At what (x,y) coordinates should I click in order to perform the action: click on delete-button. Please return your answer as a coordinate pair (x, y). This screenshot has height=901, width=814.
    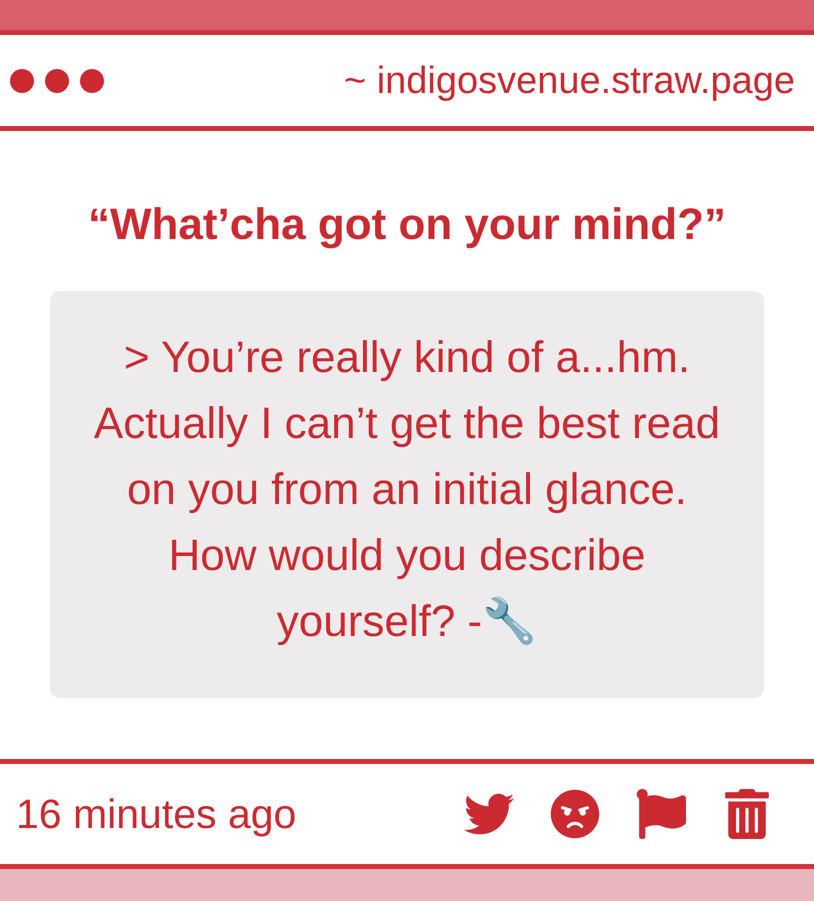
    Looking at the image, I should click on (747, 814).